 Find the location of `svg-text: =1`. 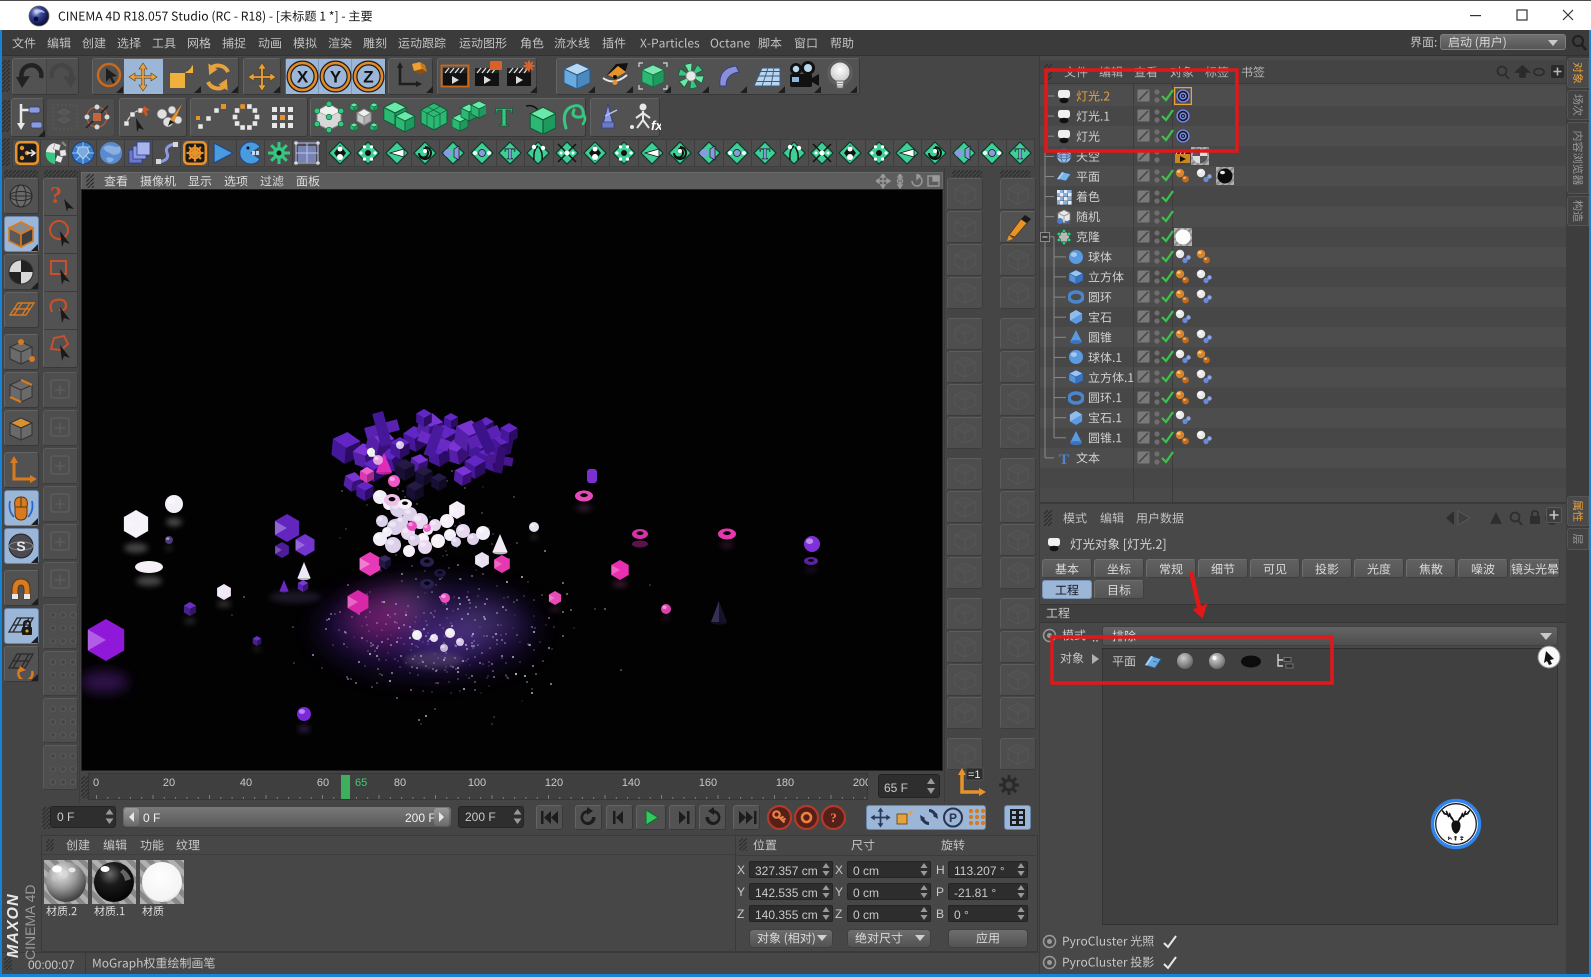

svg-text: =1 is located at coordinates (974, 775).